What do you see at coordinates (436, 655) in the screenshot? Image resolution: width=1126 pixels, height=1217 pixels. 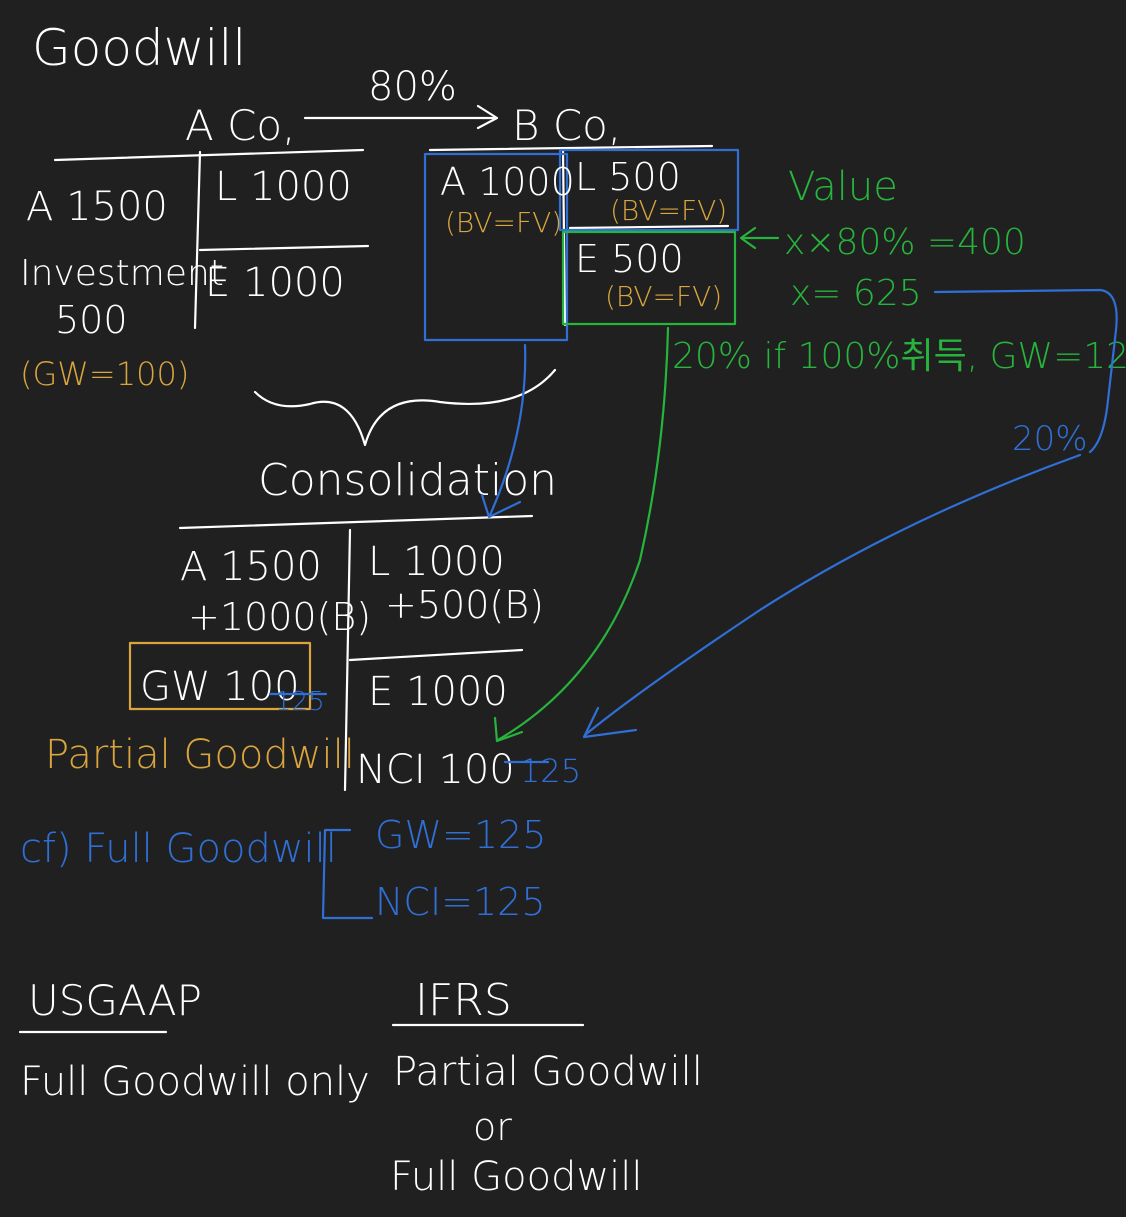 I see `consolidation-equity-line` at bounding box center [436, 655].